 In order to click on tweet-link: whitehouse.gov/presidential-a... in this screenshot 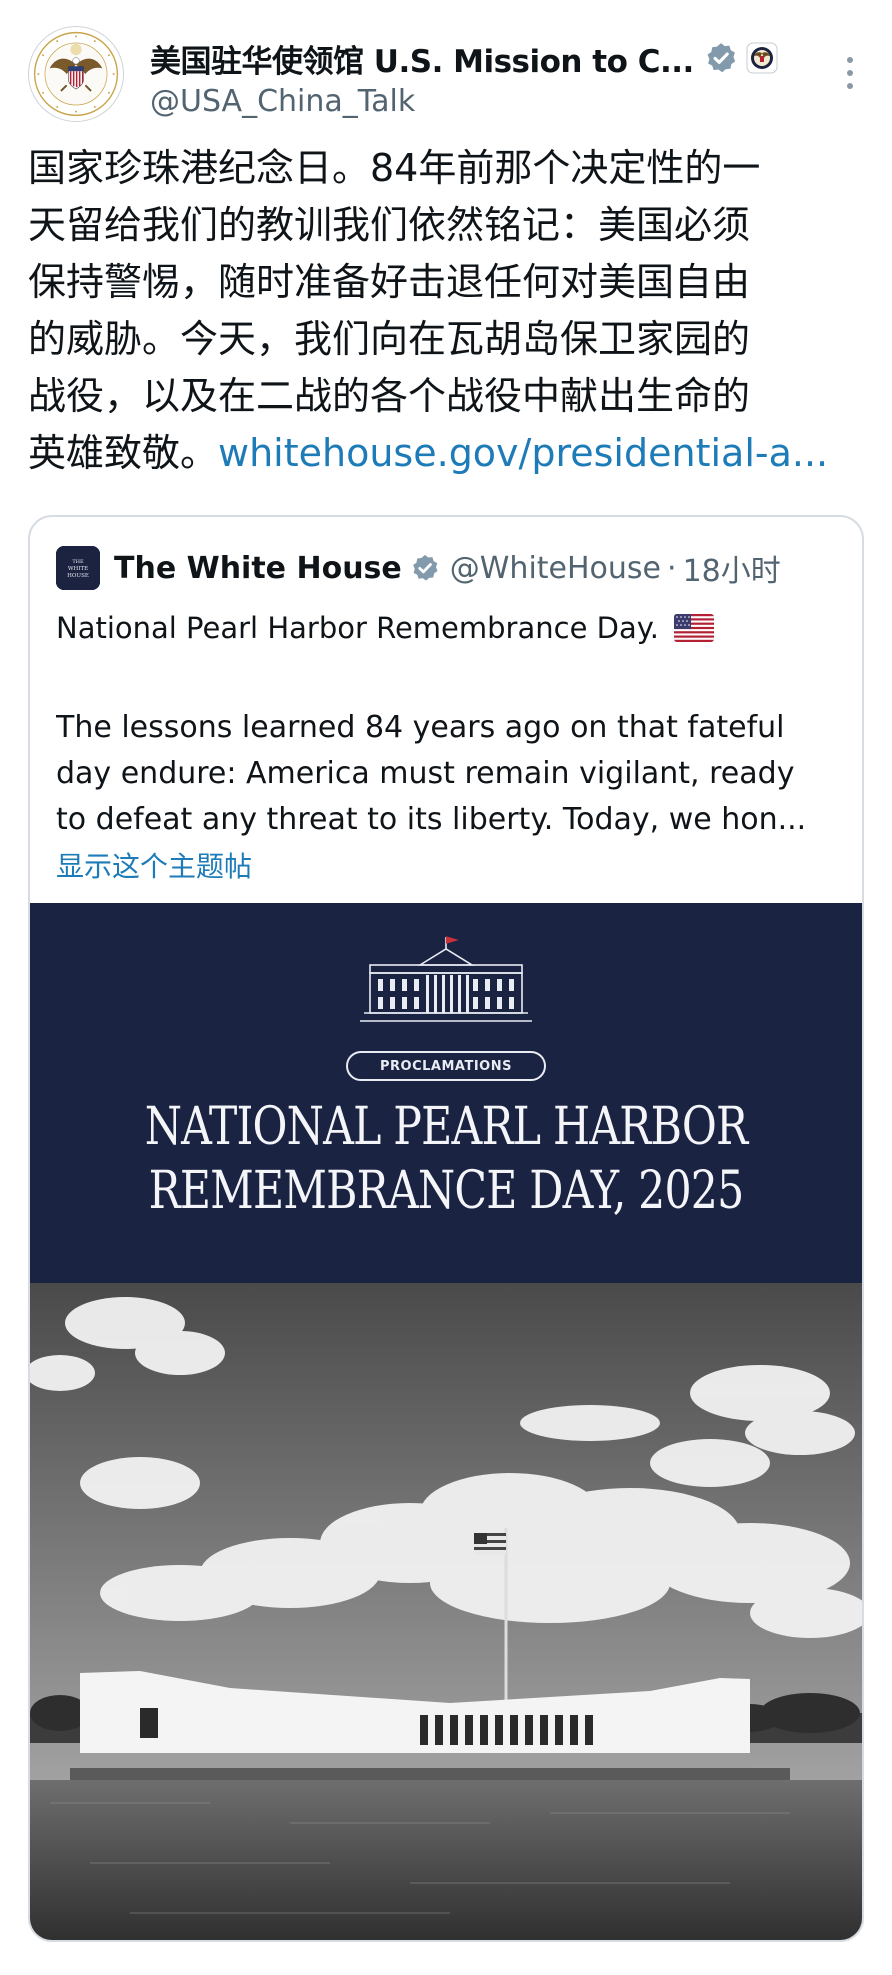, I will do `click(523, 453)`.